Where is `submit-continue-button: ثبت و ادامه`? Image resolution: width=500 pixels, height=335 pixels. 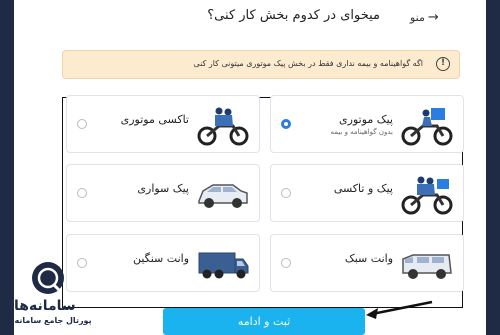
submit-continue-button: ثبت و ادامه is located at coordinates (264, 321).